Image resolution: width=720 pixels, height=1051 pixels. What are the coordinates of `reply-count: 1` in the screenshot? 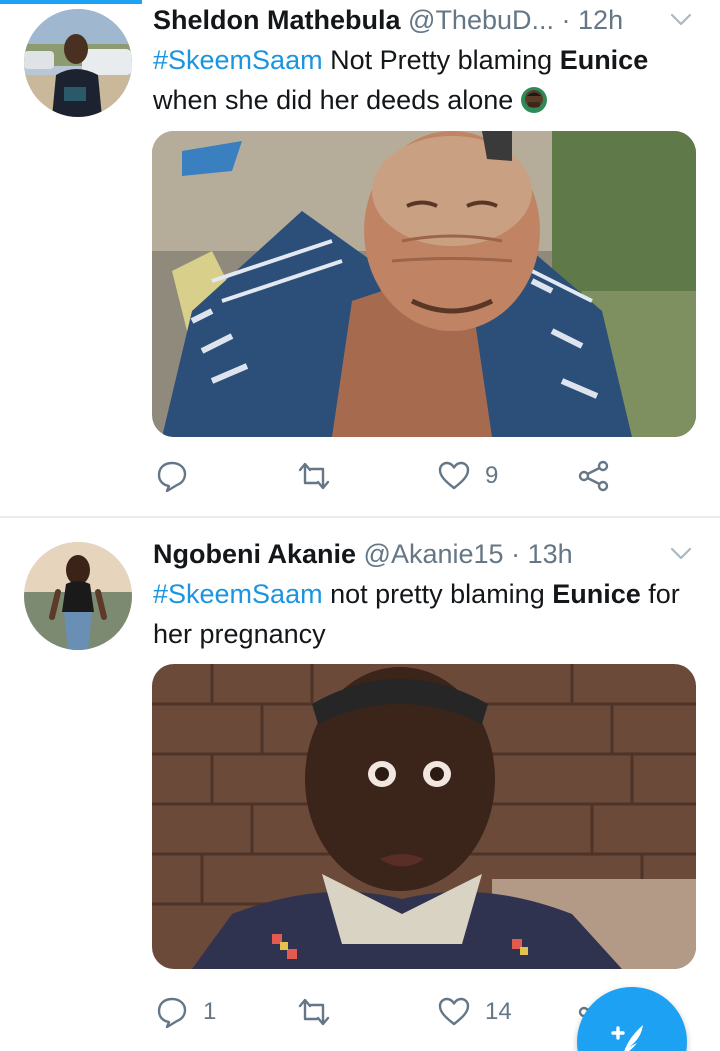 It's located at (210, 1011).